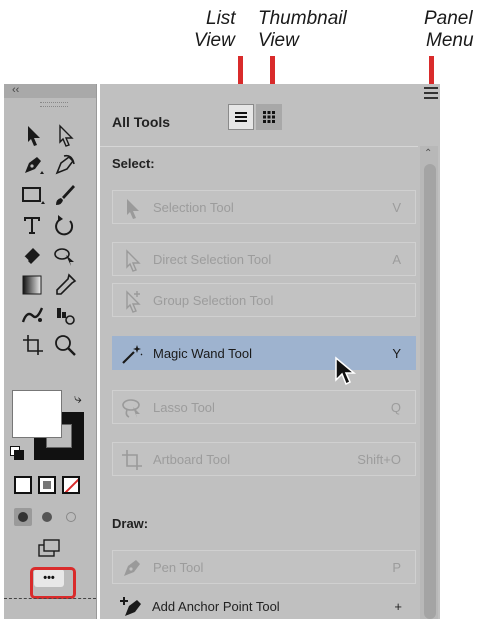 The image size is (481, 625). What do you see at coordinates (65, 135) in the screenshot?
I see `direct-selection-tool-icon` at bounding box center [65, 135].